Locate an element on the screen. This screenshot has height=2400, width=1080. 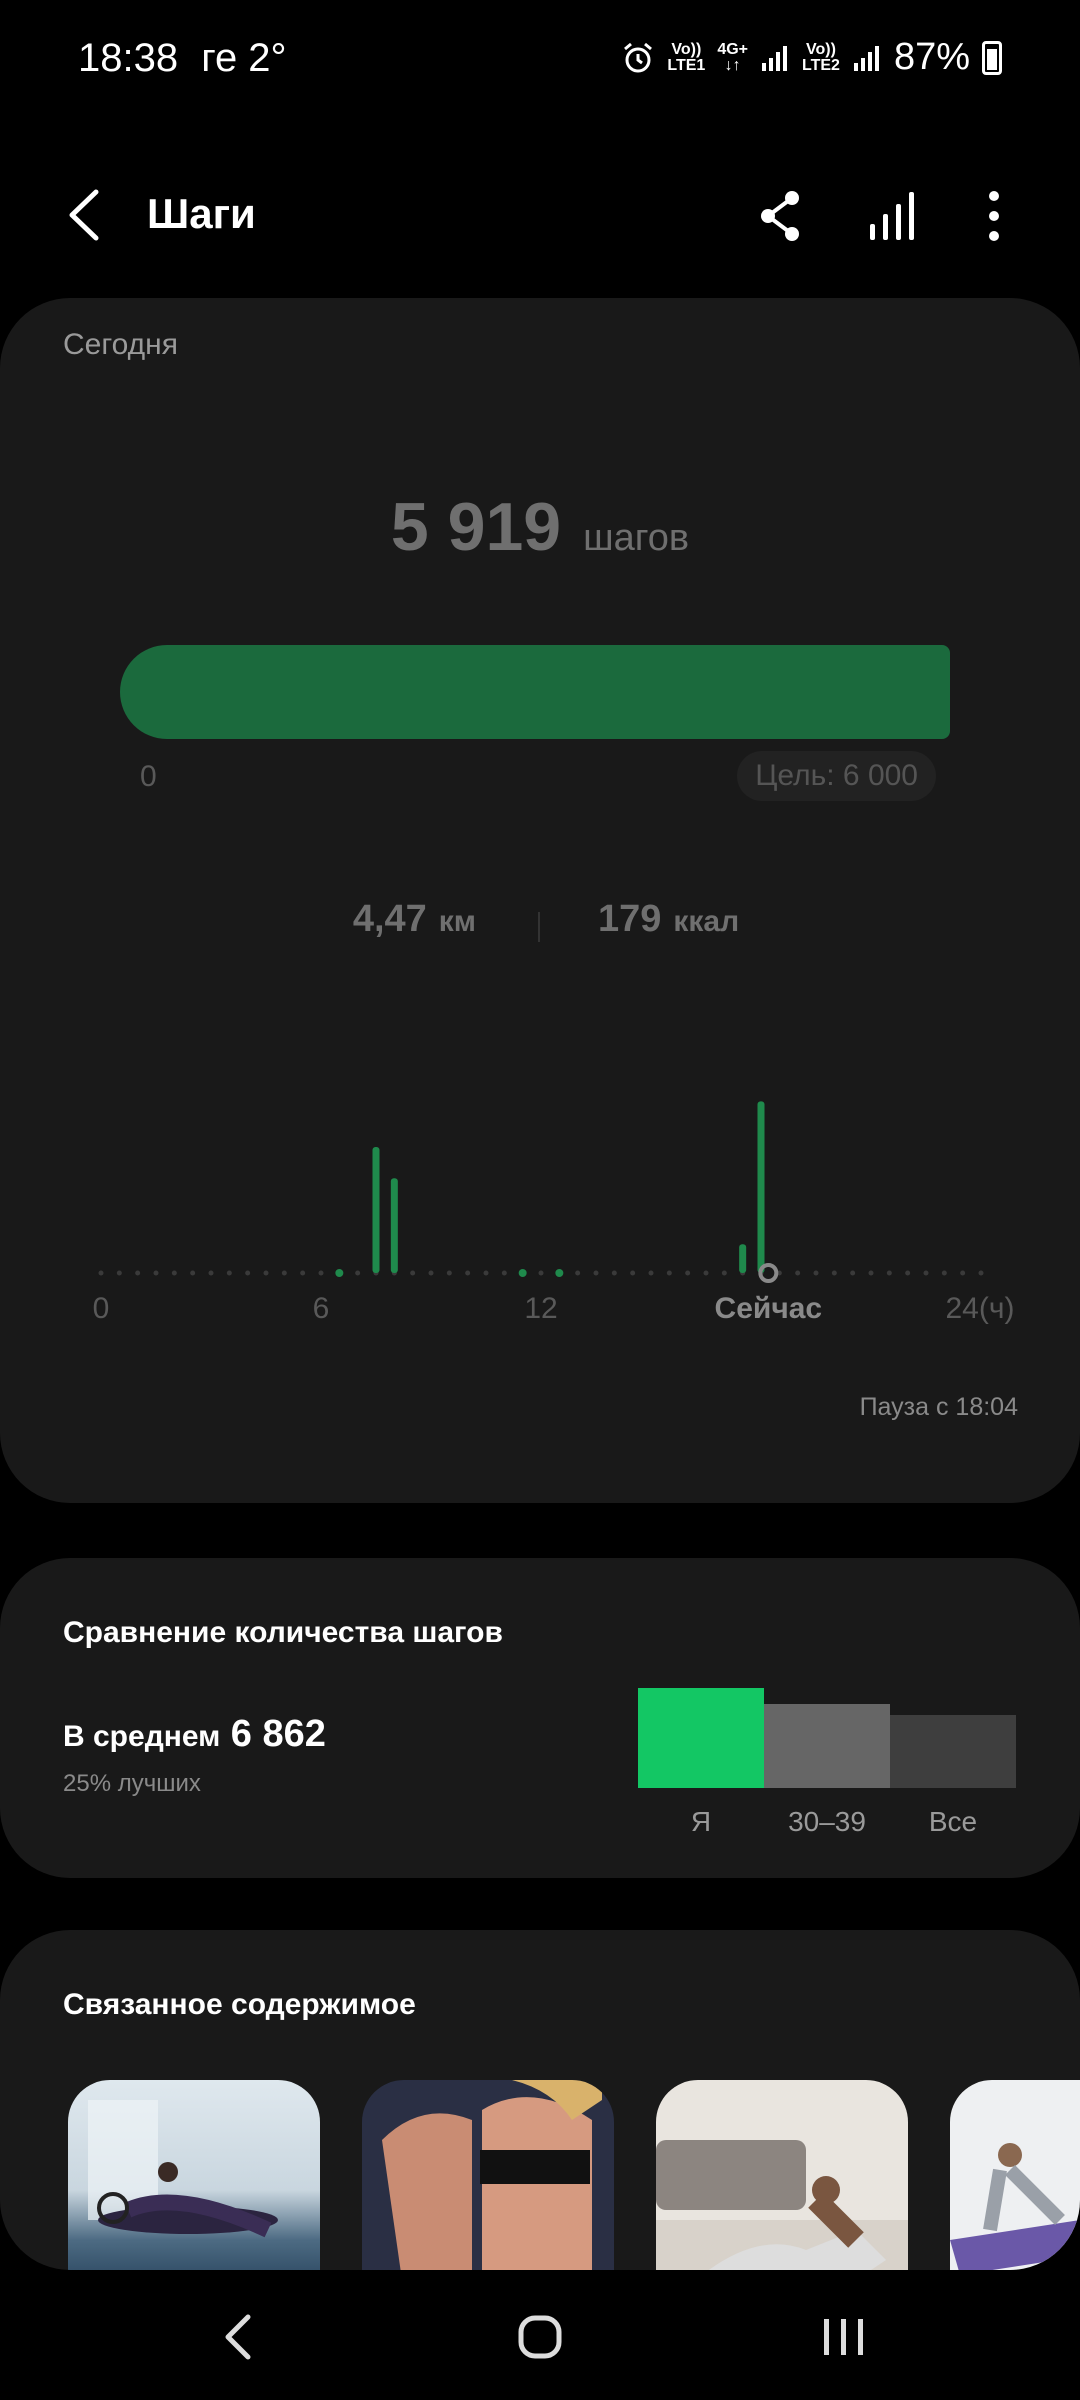
x-tick-label: 0 is located at coordinates (101, 1308).